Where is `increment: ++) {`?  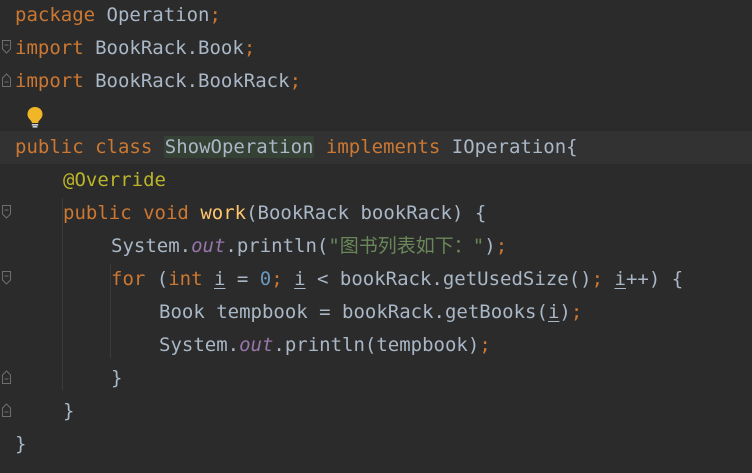
increment: ++) { is located at coordinates (654, 279).